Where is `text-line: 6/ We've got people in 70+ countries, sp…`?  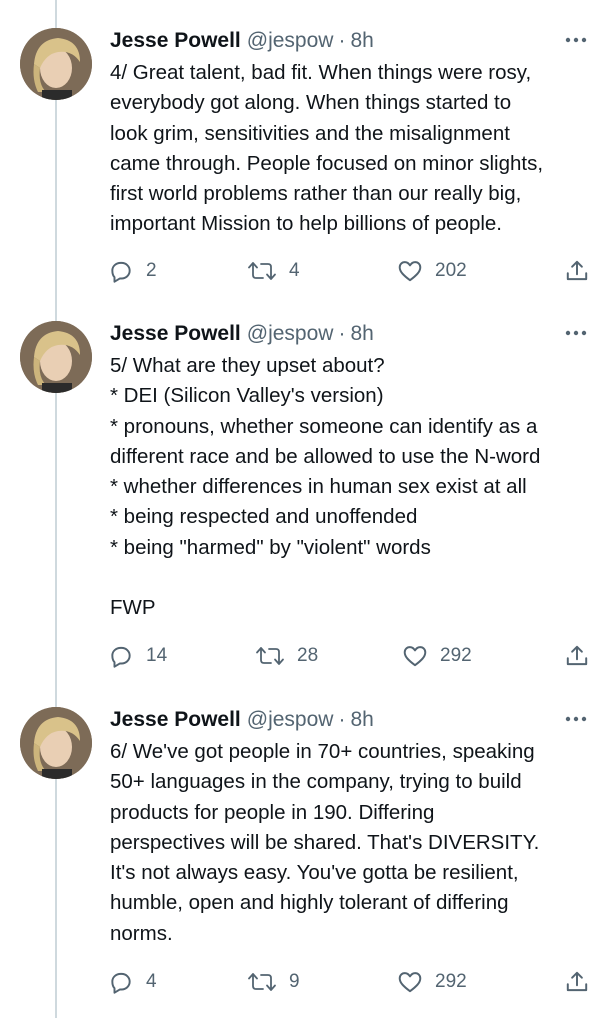 text-line: 6/ We've got people in 70+ countries, sp… is located at coordinates (322, 751).